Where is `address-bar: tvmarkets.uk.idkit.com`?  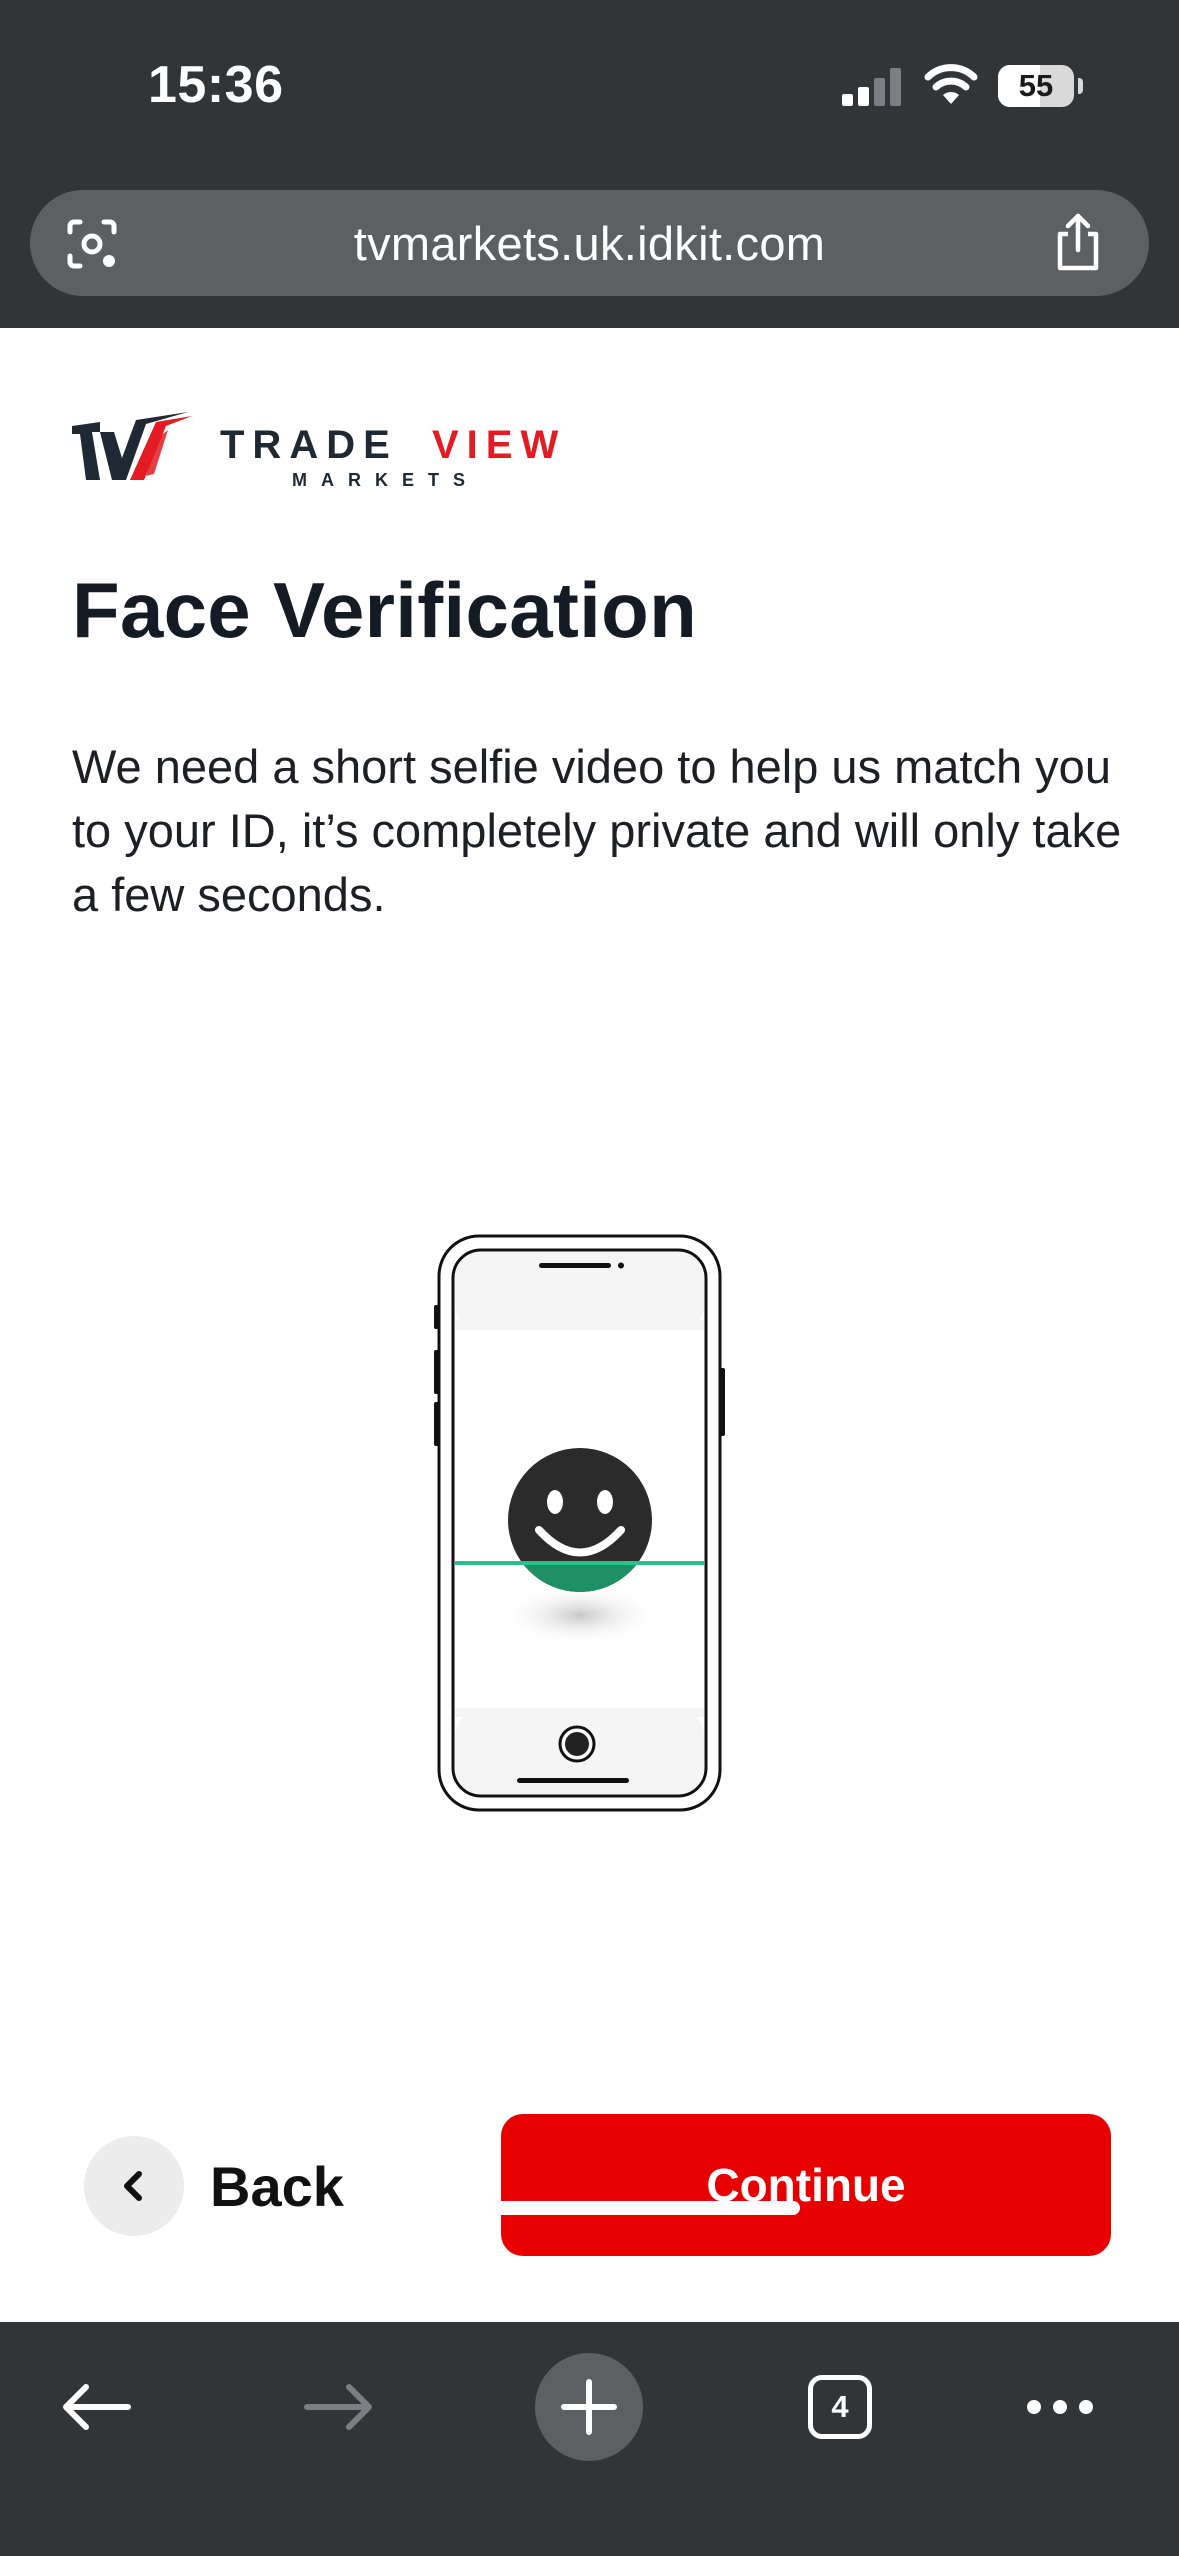 address-bar: tvmarkets.uk.idkit.com is located at coordinates (589, 243).